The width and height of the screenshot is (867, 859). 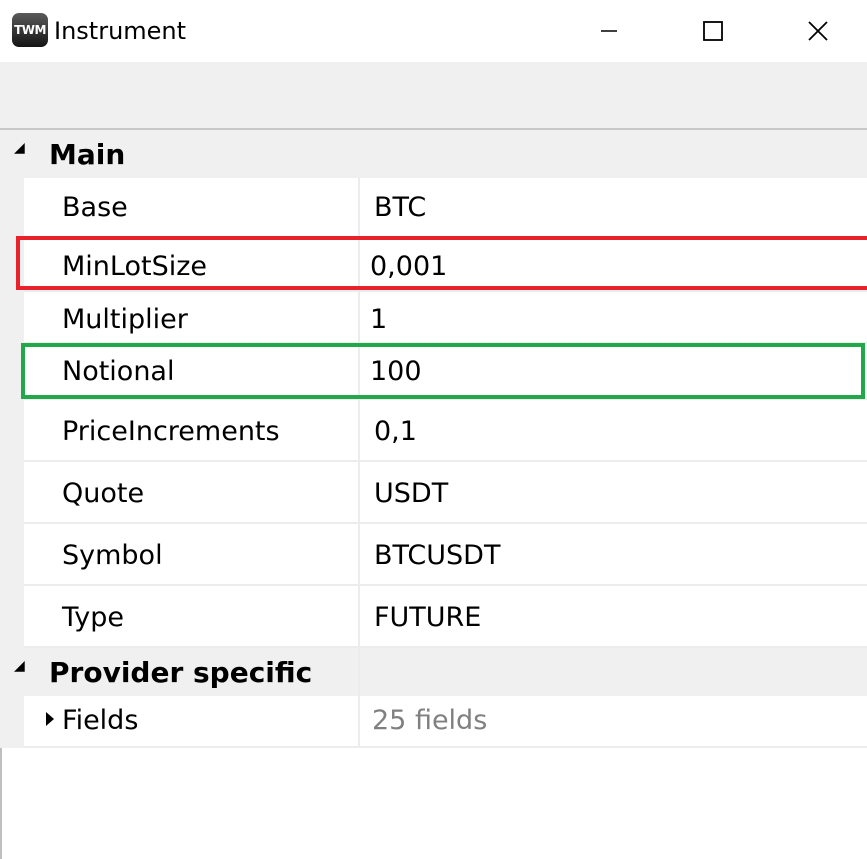 I want to click on property-name: Type, so click(x=93, y=617).